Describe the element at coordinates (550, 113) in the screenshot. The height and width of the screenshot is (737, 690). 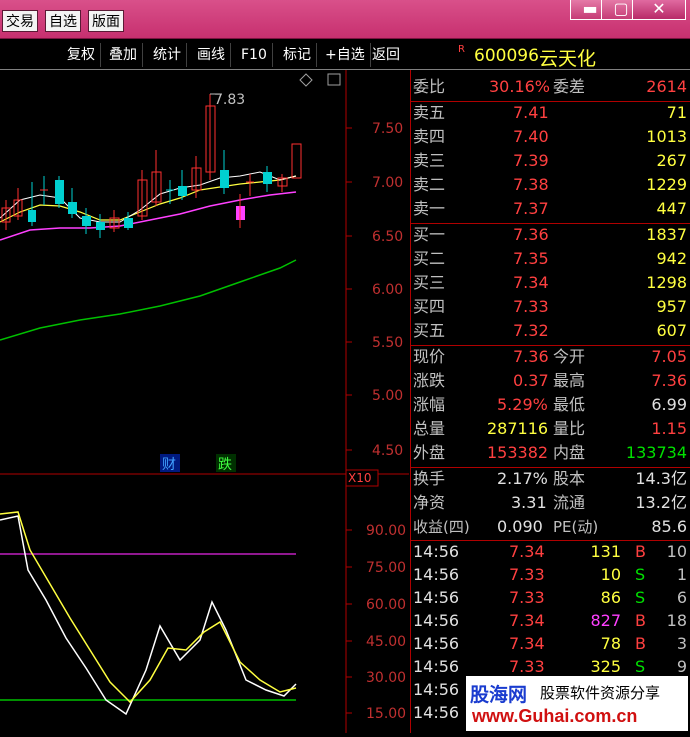
I see `ask-row: 卖五 7.41 71` at that location.